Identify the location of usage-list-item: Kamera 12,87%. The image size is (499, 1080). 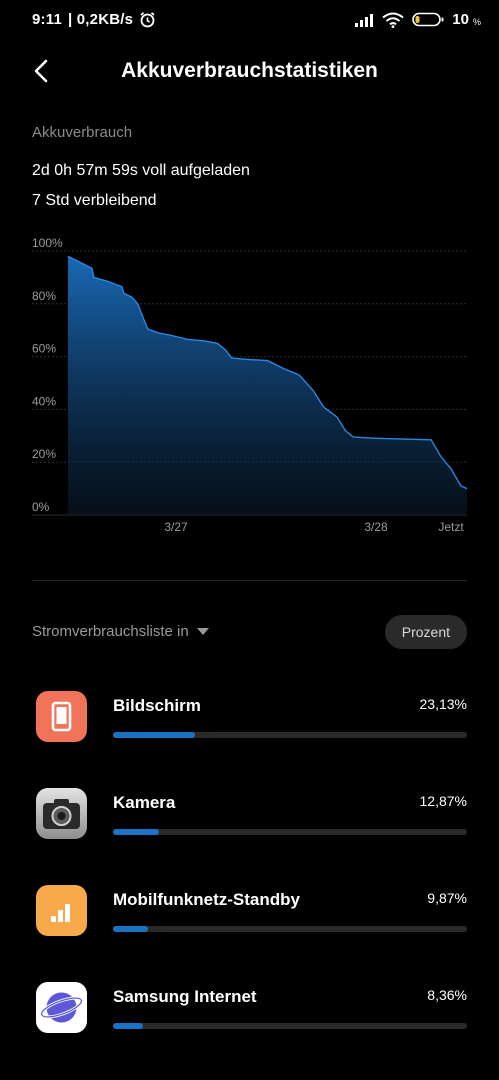
(249, 836).